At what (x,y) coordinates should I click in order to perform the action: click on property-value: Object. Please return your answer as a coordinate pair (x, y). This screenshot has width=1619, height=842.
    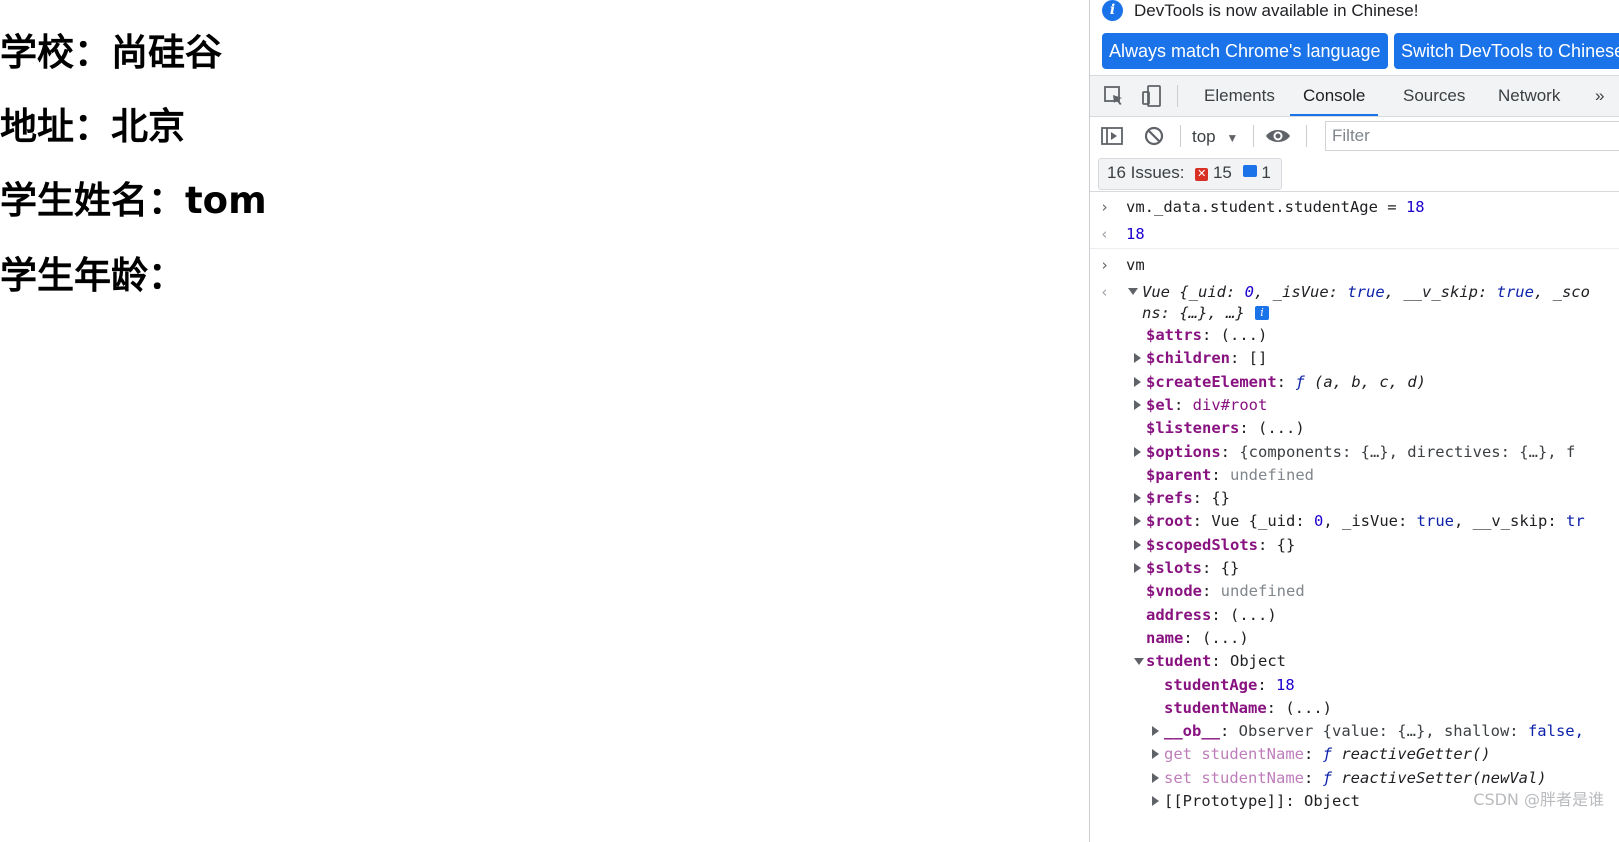
    Looking at the image, I should click on (1332, 801).